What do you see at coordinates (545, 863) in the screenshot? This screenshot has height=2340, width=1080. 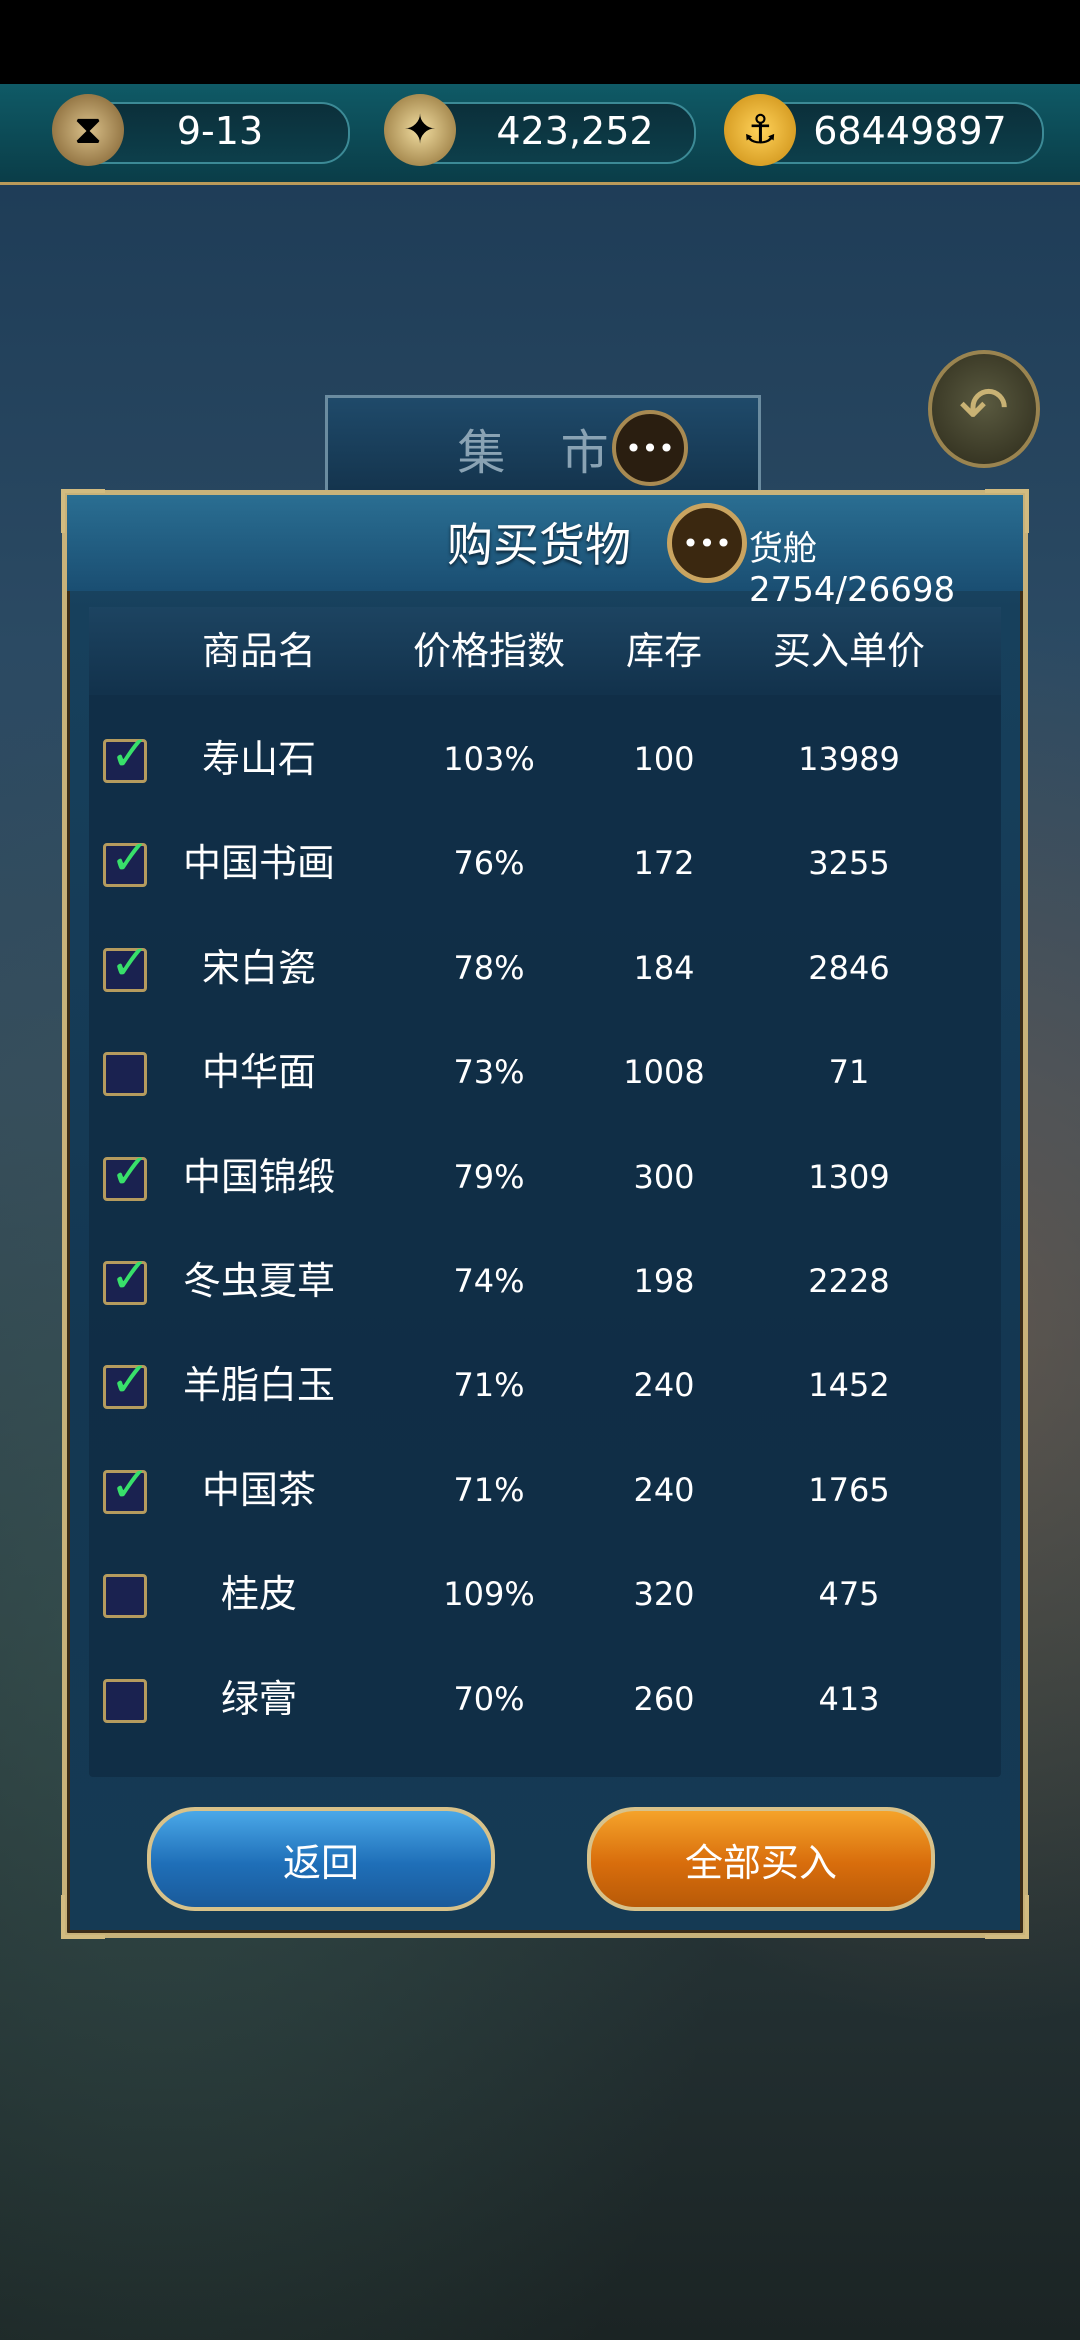 I see `goods-row: ✓ 中国书画 76% 172 3255` at bounding box center [545, 863].